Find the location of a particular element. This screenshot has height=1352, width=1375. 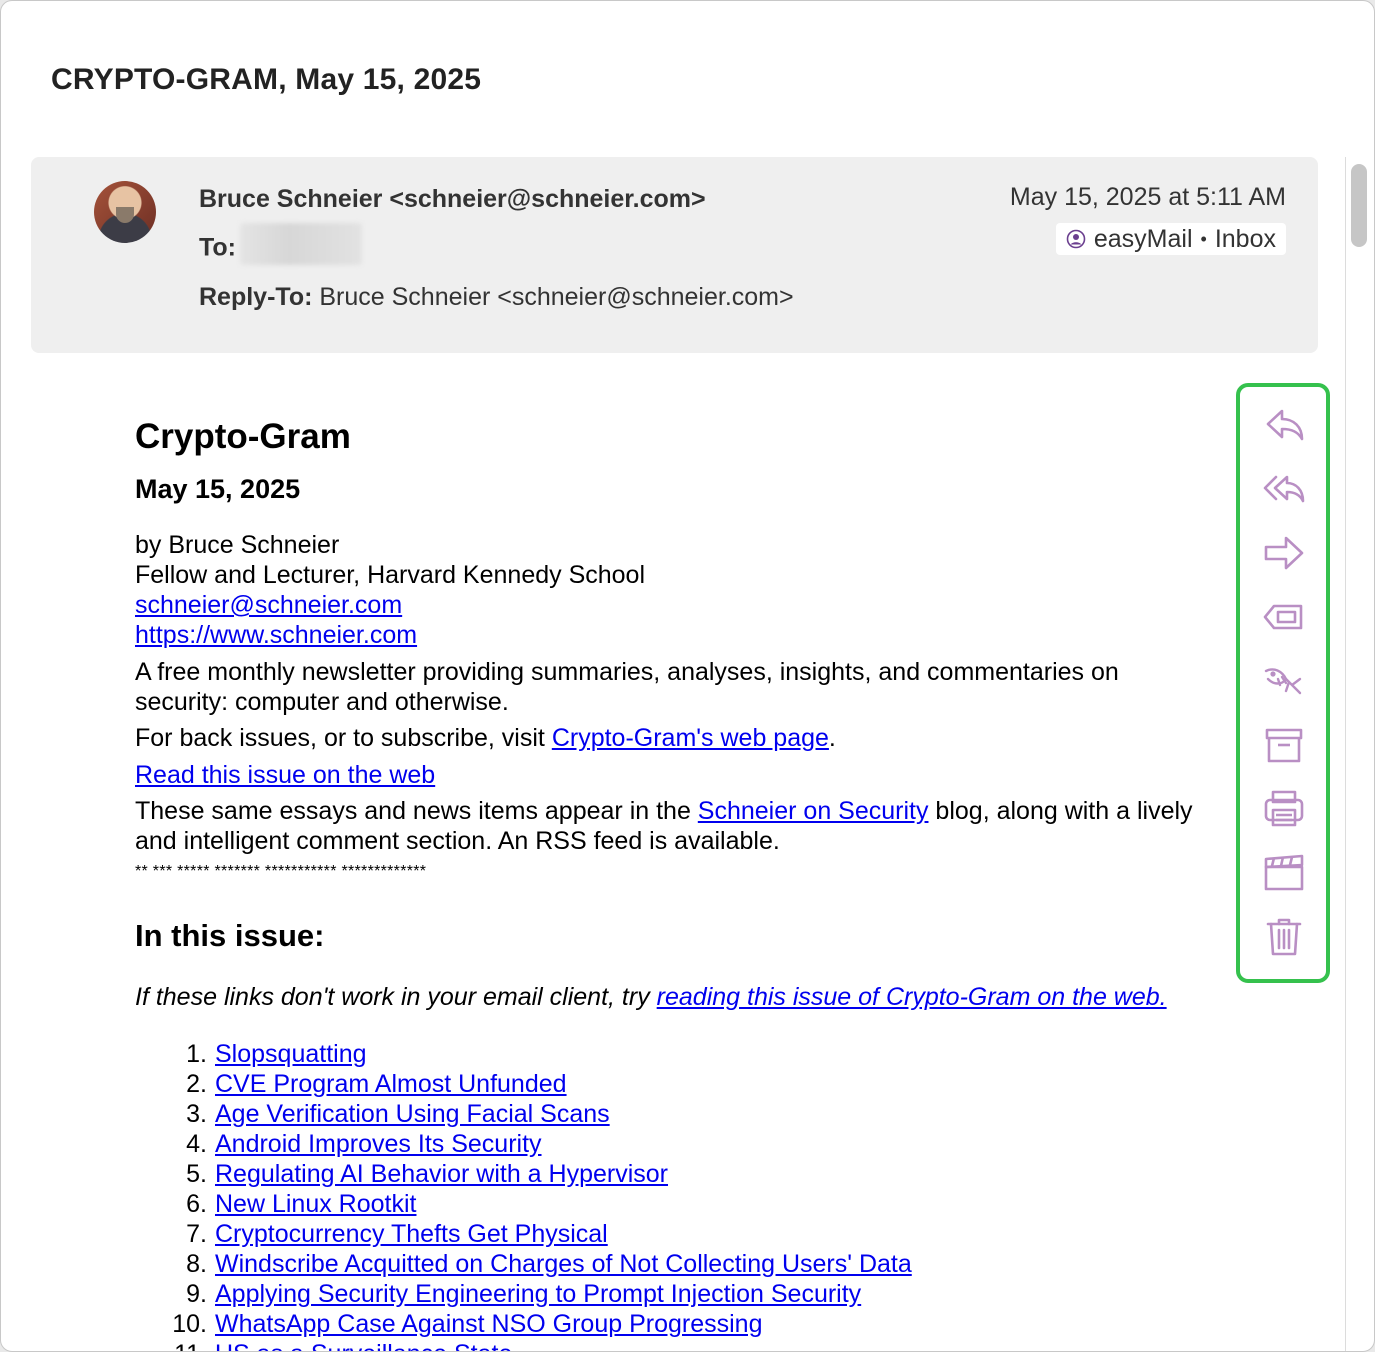

toc-item: 7. Cryptocurrency Thefts Get Physical is located at coordinates (531, 1234).